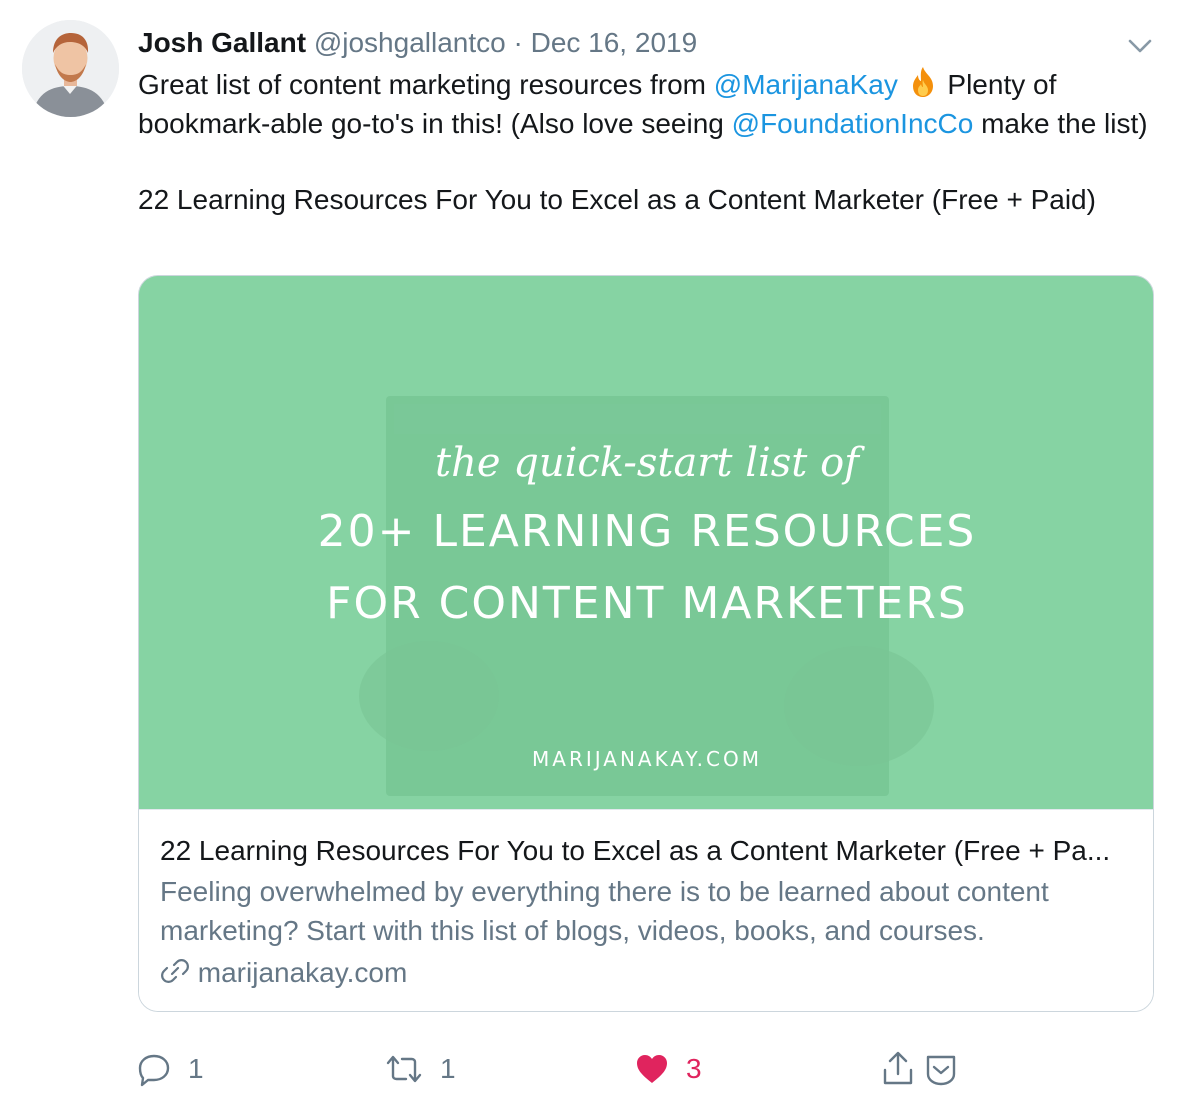 The width and height of the screenshot is (1182, 1116). I want to click on chevron-down-icon, so click(1140, 46).